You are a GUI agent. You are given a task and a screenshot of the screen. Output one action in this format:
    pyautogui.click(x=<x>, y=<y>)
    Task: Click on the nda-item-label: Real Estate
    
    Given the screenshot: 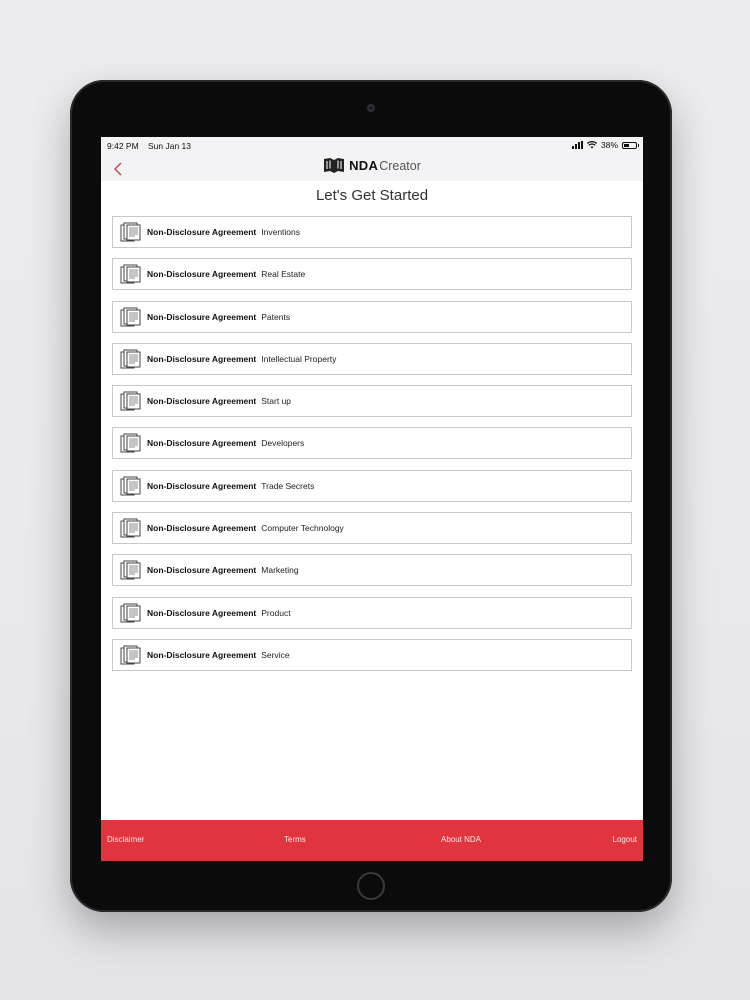 What is the action you would take?
    pyautogui.click(x=283, y=274)
    